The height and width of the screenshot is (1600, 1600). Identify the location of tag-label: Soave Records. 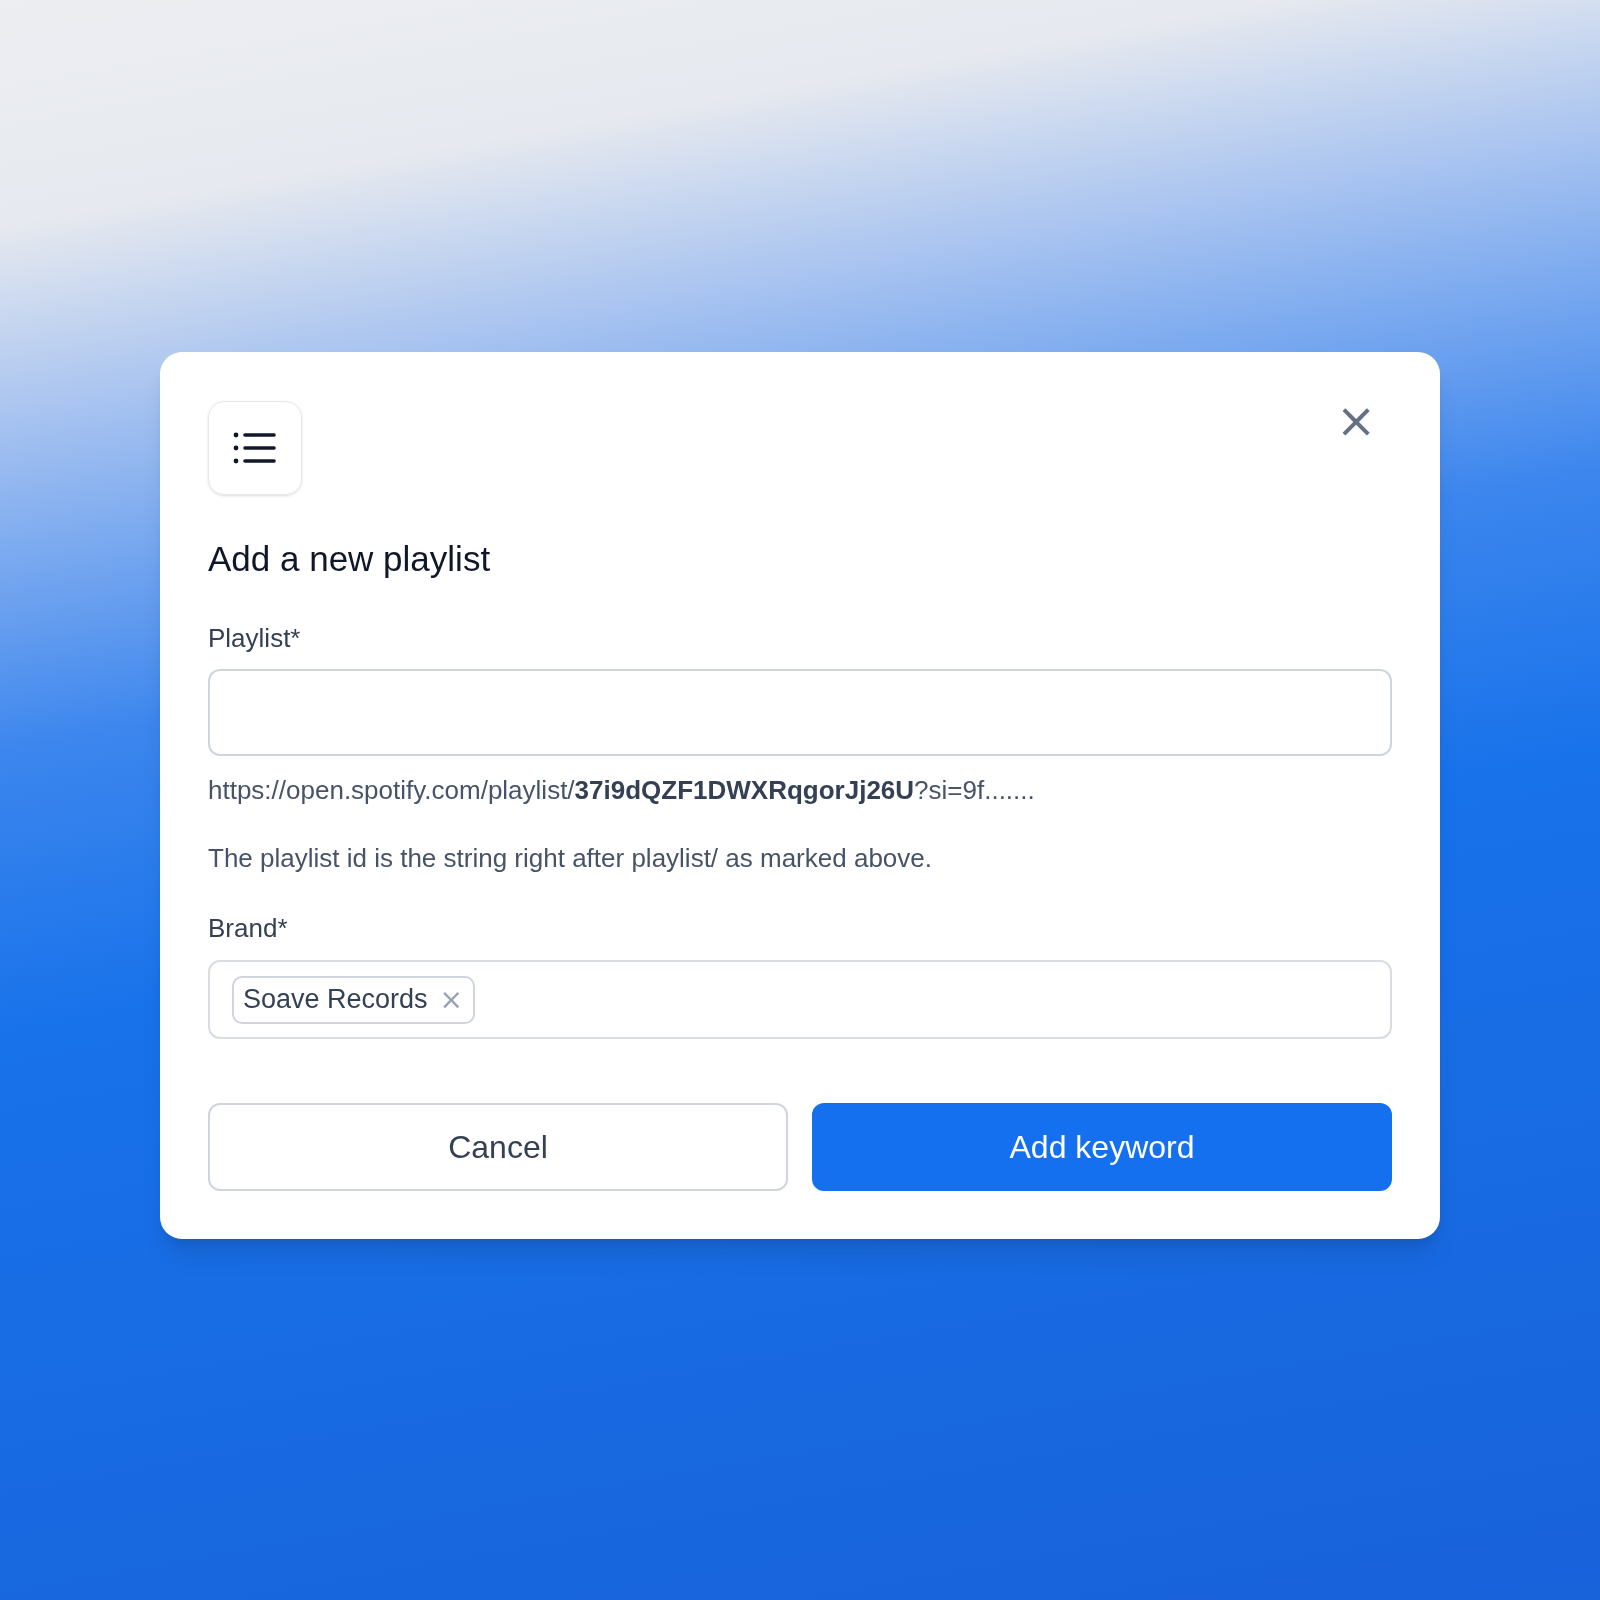
(335, 1000).